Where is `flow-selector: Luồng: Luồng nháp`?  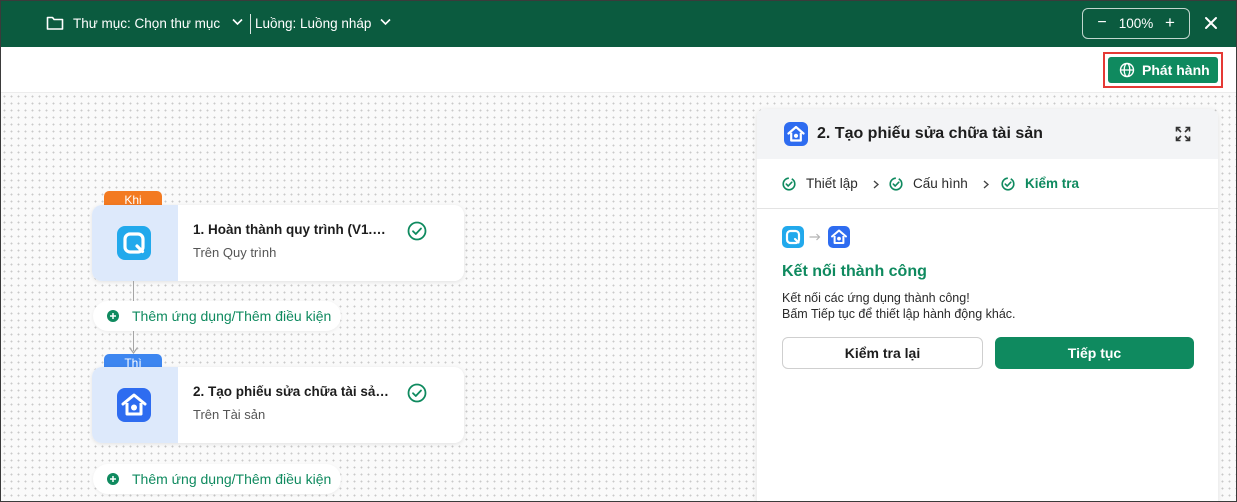
flow-selector: Luồng: Luồng nháp is located at coordinates (313, 23).